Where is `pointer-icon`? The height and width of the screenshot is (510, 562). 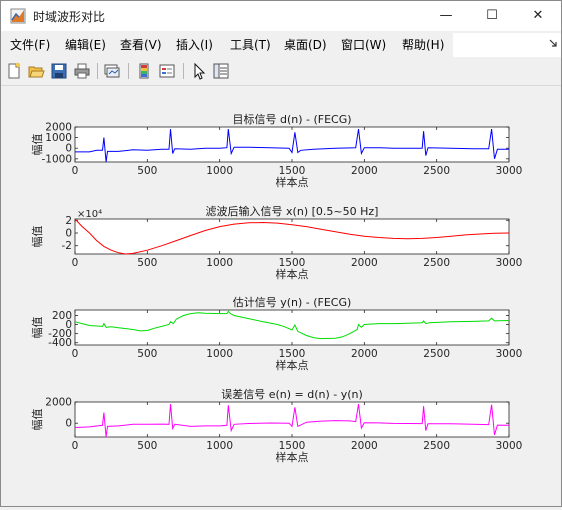 pointer-icon is located at coordinates (199, 71).